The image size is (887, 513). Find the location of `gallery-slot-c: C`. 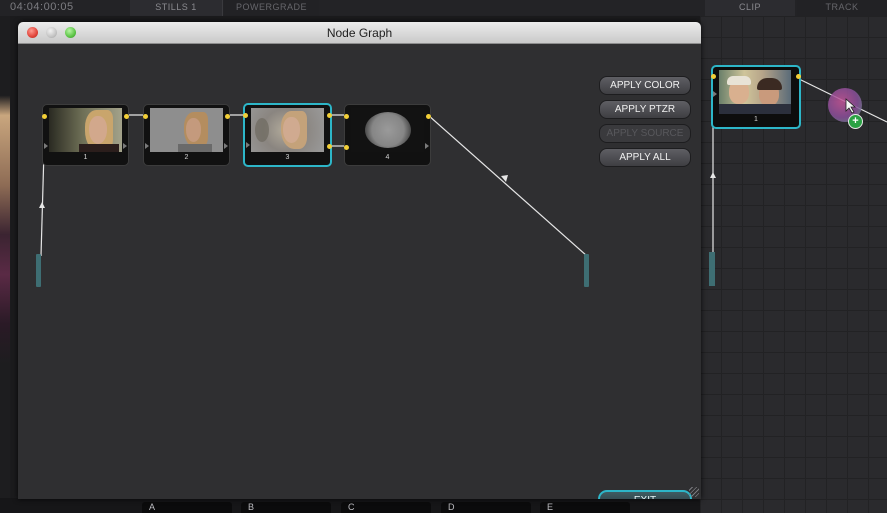

gallery-slot-c: C is located at coordinates (386, 507).